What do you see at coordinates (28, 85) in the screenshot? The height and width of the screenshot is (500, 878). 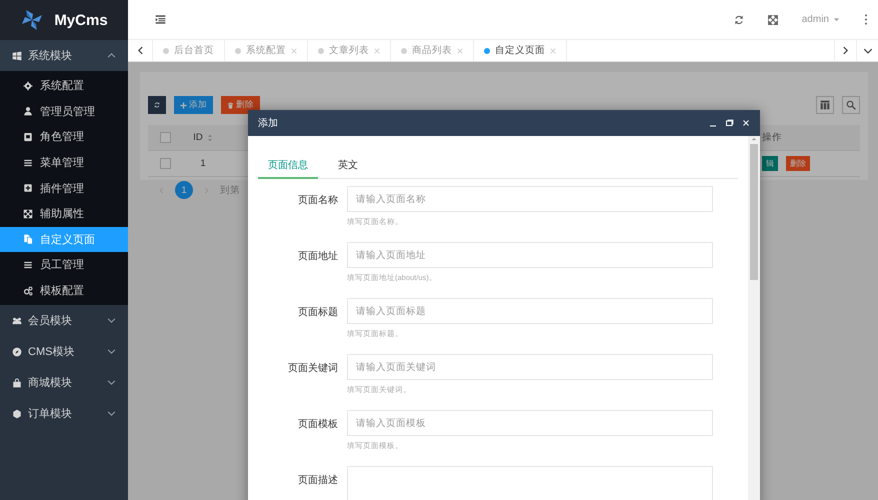 I see `gear-icon` at bounding box center [28, 85].